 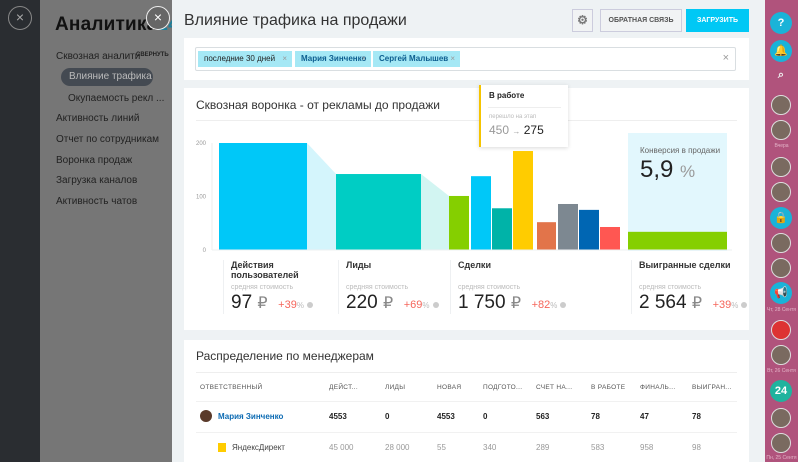 What do you see at coordinates (395, 387) in the screenshot?
I see `column-header: ЛИДЫ` at bounding box center [395, 387].